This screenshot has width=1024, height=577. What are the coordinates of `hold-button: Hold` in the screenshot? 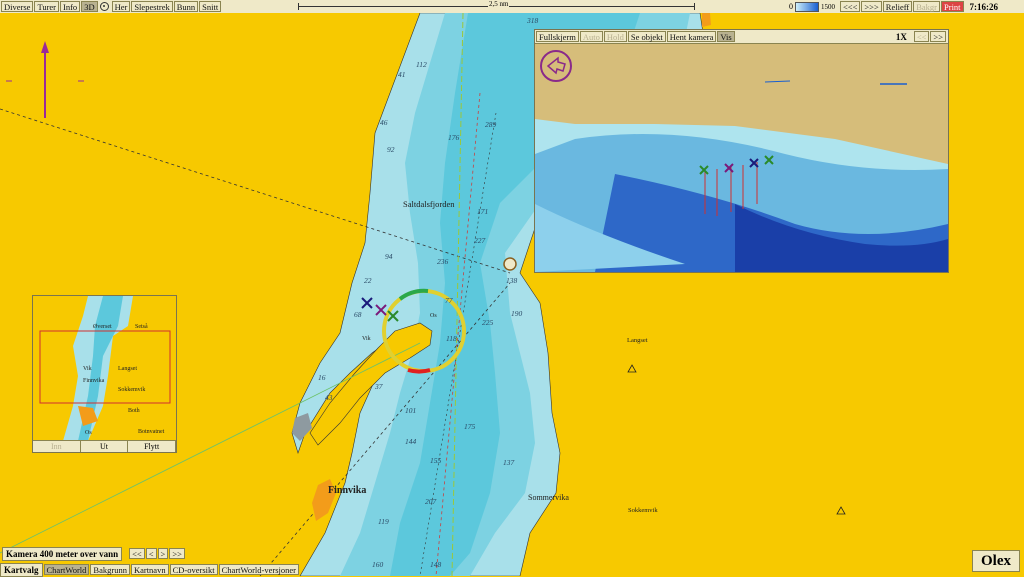 It's located at (615, 36).